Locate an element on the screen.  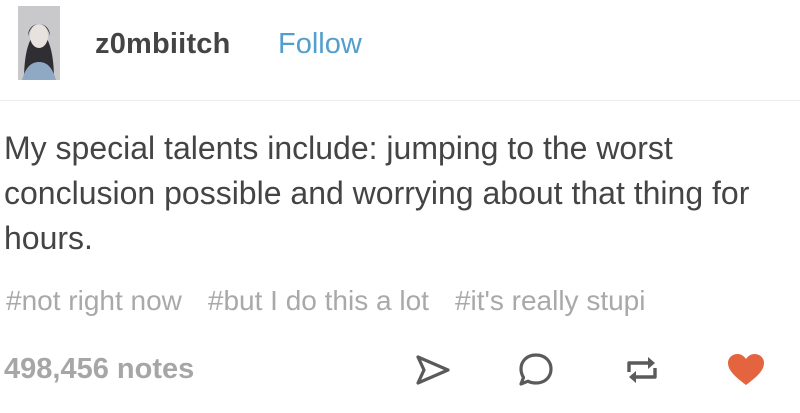
reblog-icon is located at coordinates (642, 370).